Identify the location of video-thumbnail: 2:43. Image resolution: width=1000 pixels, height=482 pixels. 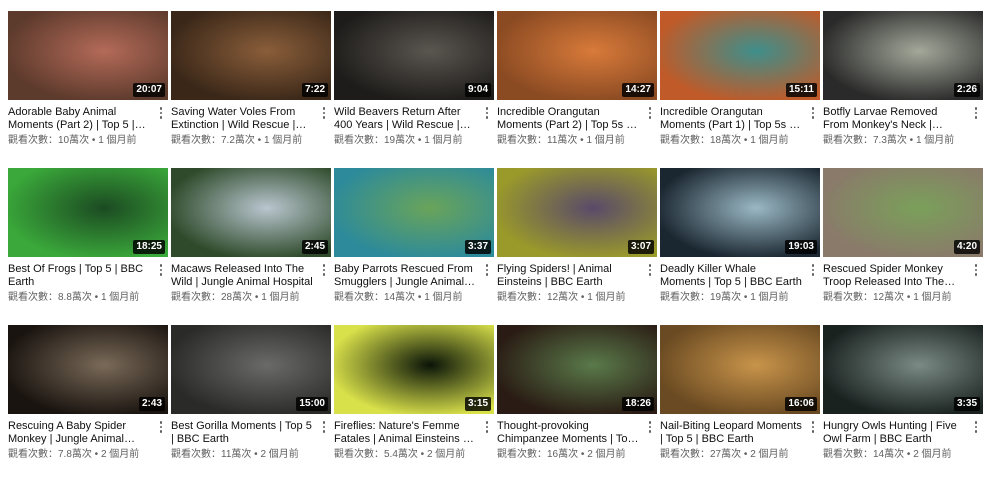
(88, 369).